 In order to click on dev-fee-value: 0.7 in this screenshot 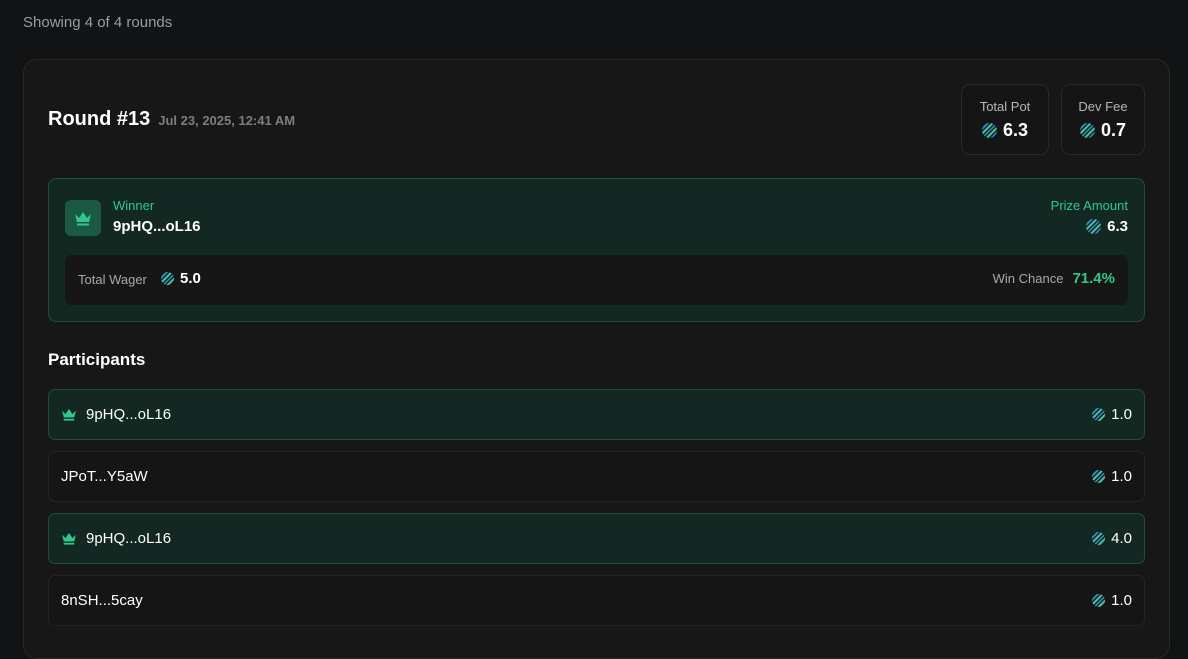, I will do `click(1113, 129)`.